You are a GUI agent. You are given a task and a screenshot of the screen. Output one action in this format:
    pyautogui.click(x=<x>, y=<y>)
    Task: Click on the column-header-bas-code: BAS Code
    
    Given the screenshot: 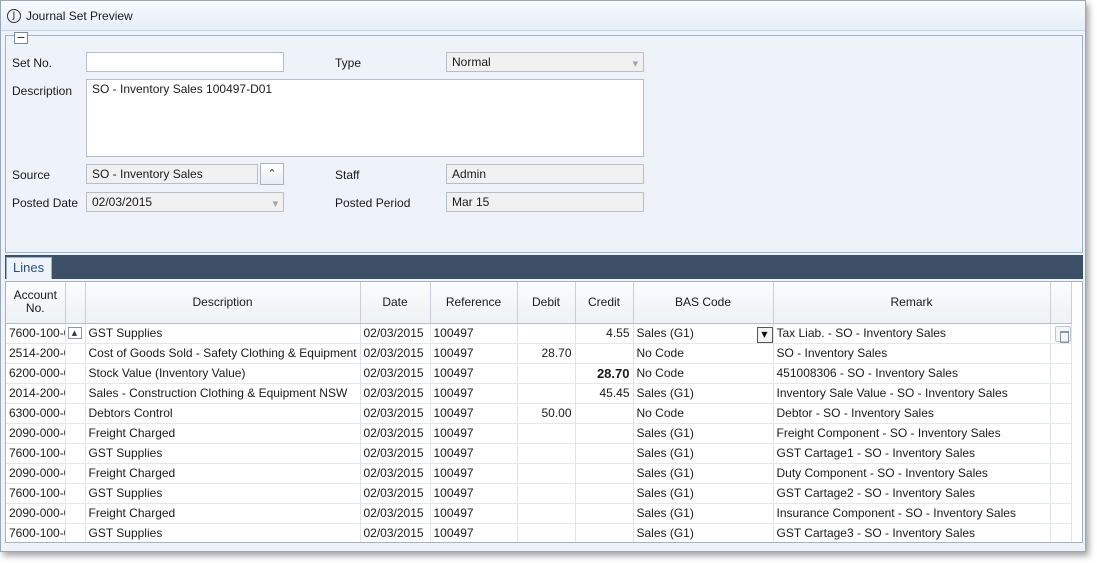 What is the action you would take?
    pyautogui.click(x=703, y=303)
    